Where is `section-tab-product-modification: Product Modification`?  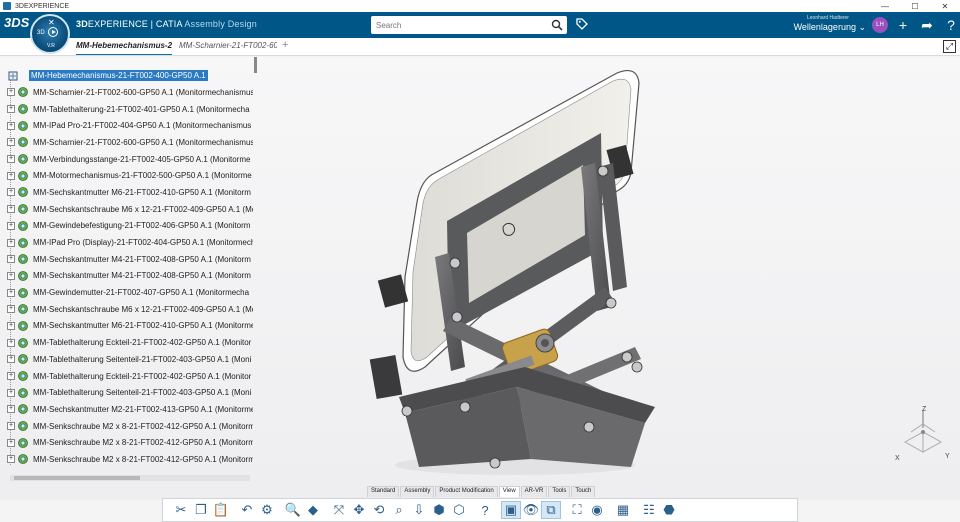
section-tab-product-modification: Product Modification is located at coordinates (466, 491).